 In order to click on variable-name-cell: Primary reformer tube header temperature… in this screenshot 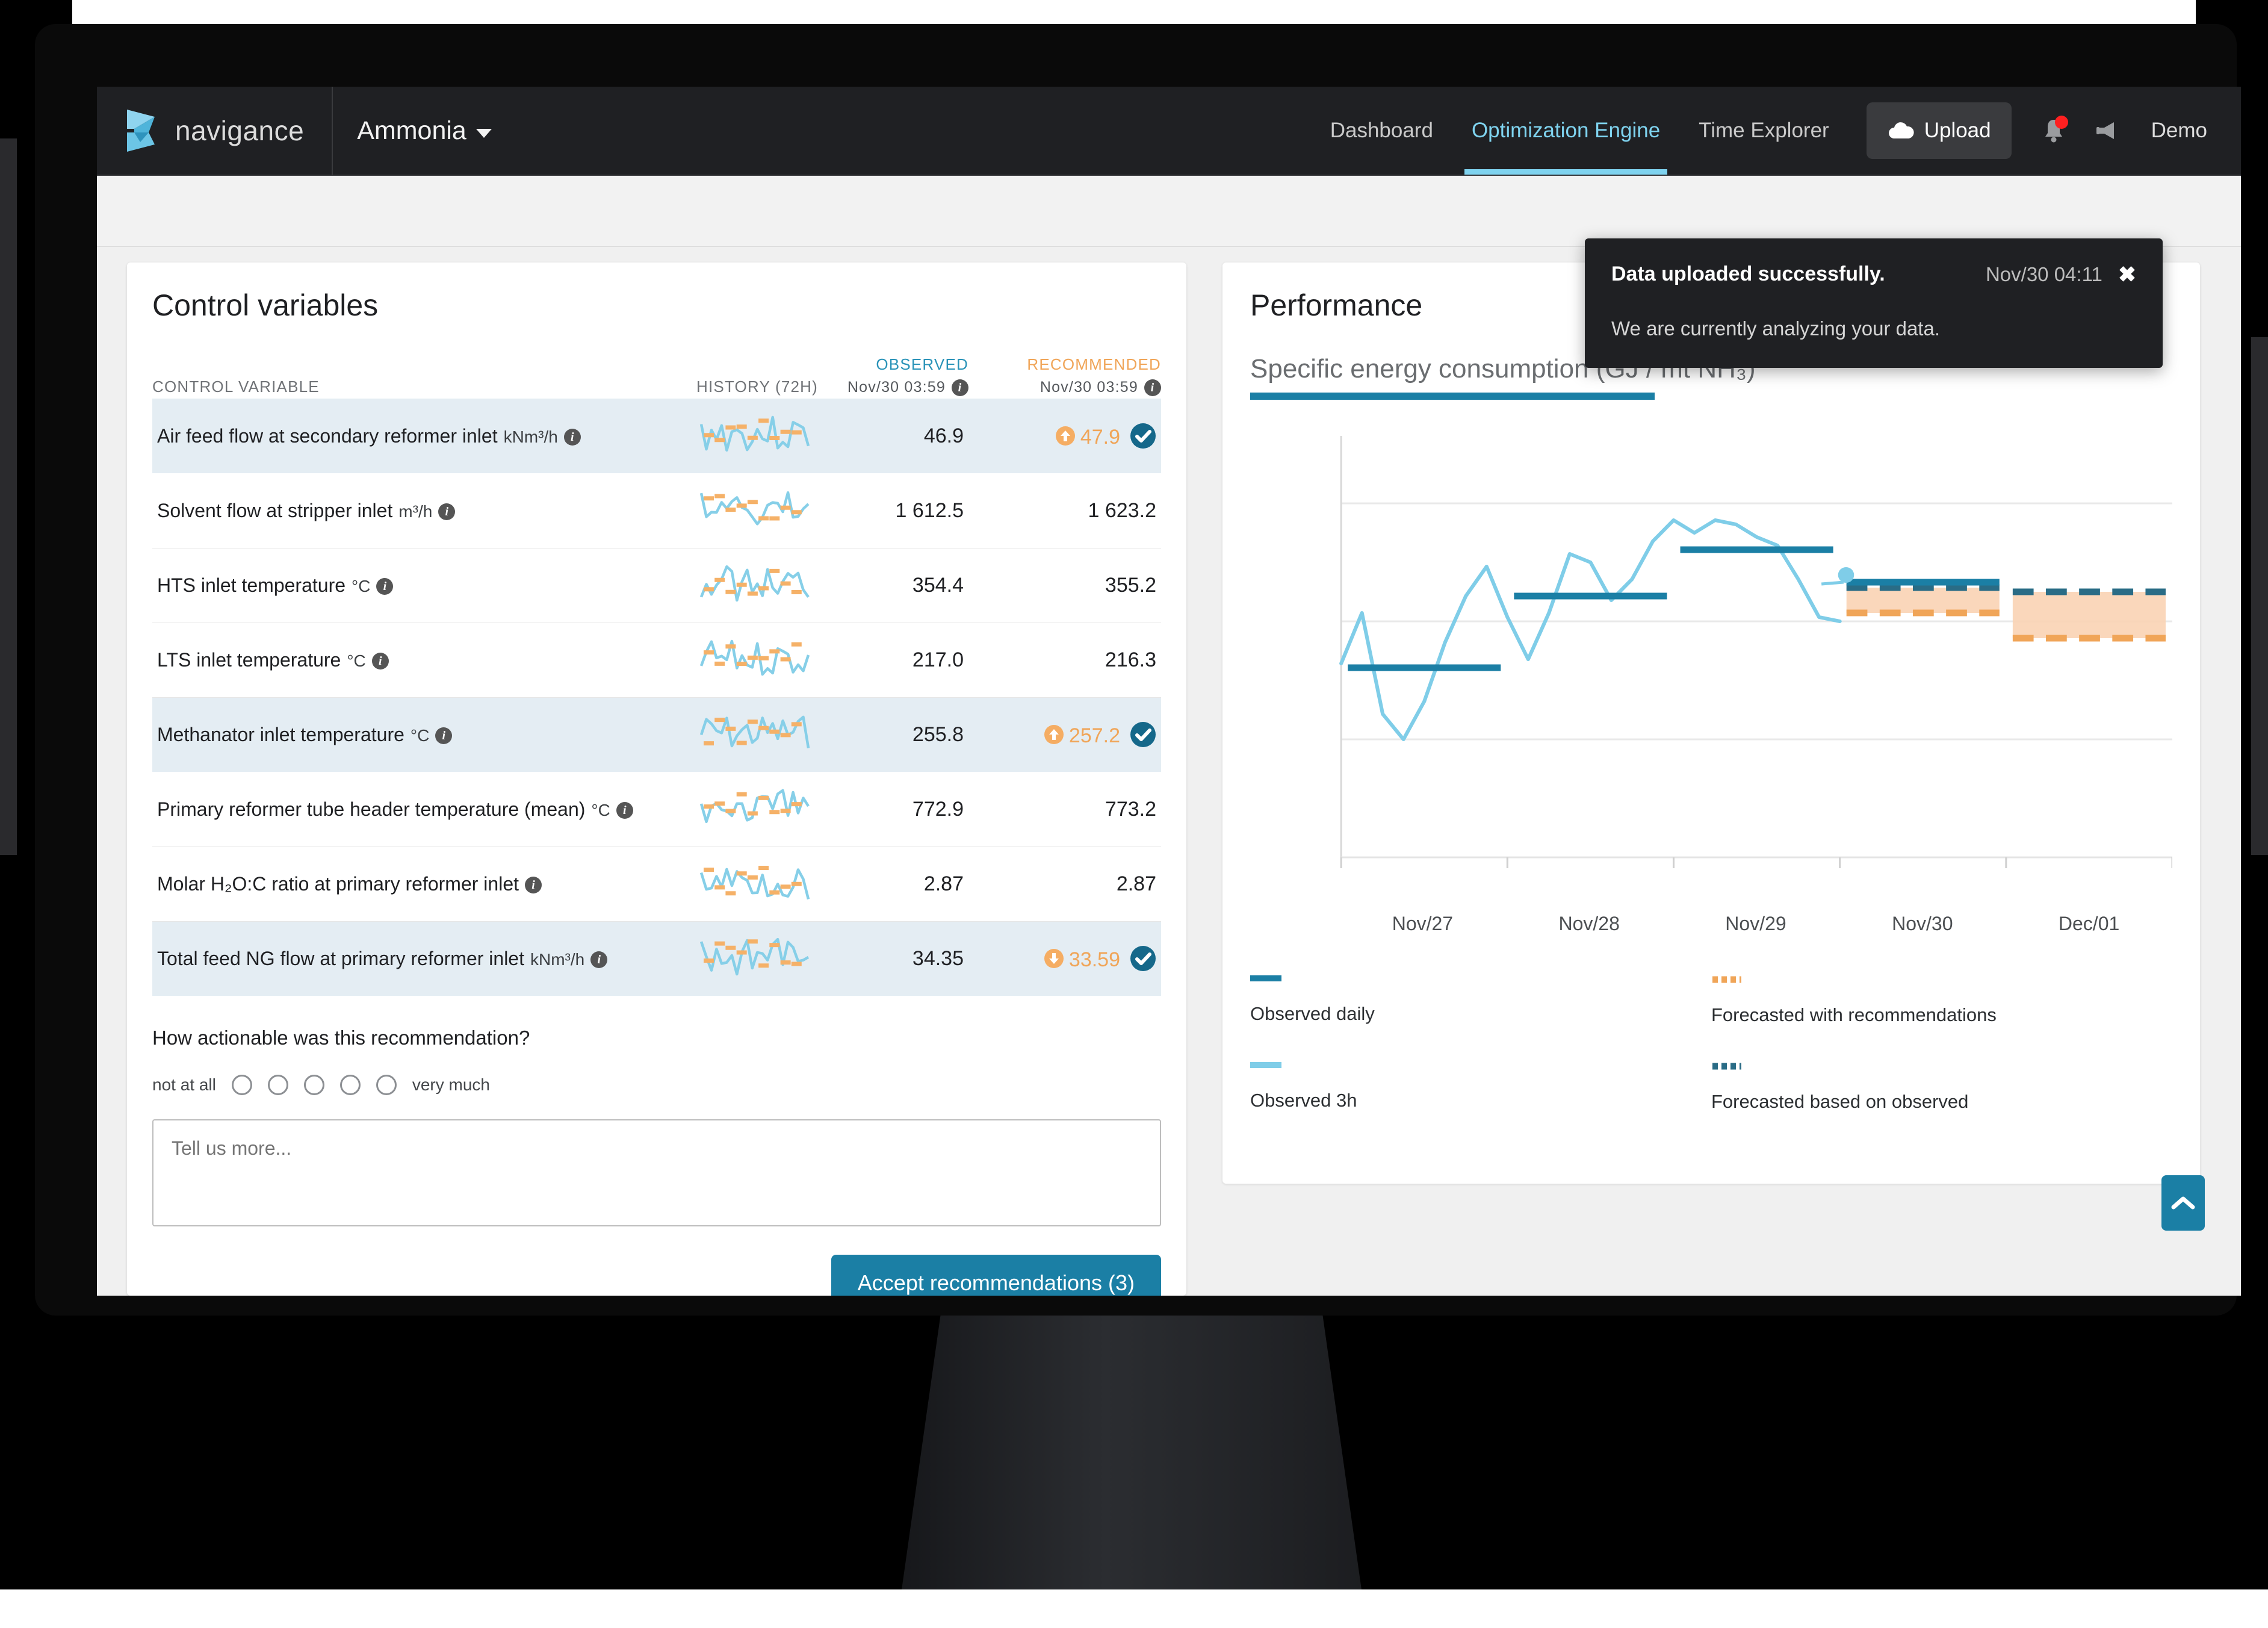, I will do `click(422, 809)`.